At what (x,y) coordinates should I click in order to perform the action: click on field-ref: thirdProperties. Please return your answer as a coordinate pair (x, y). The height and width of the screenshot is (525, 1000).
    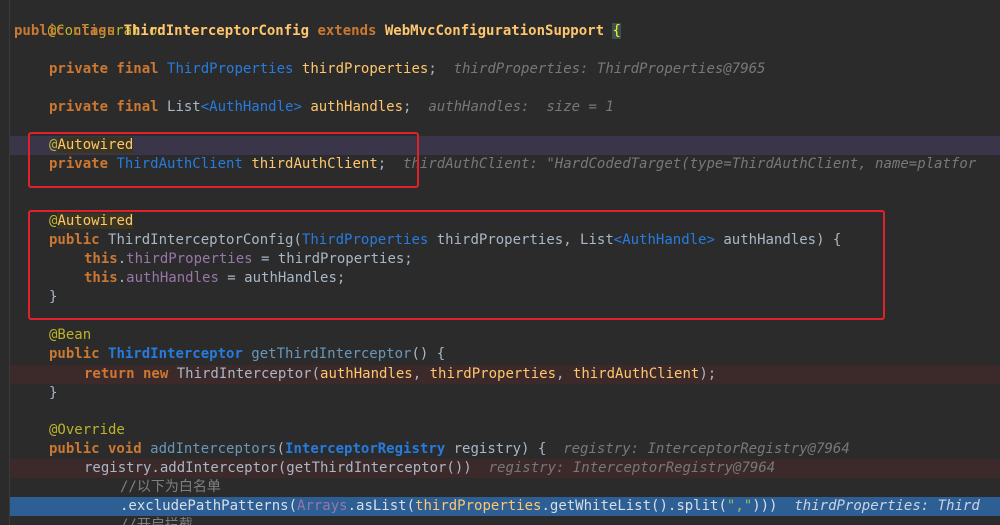
    Looking at the image, I should click on (478, 506).